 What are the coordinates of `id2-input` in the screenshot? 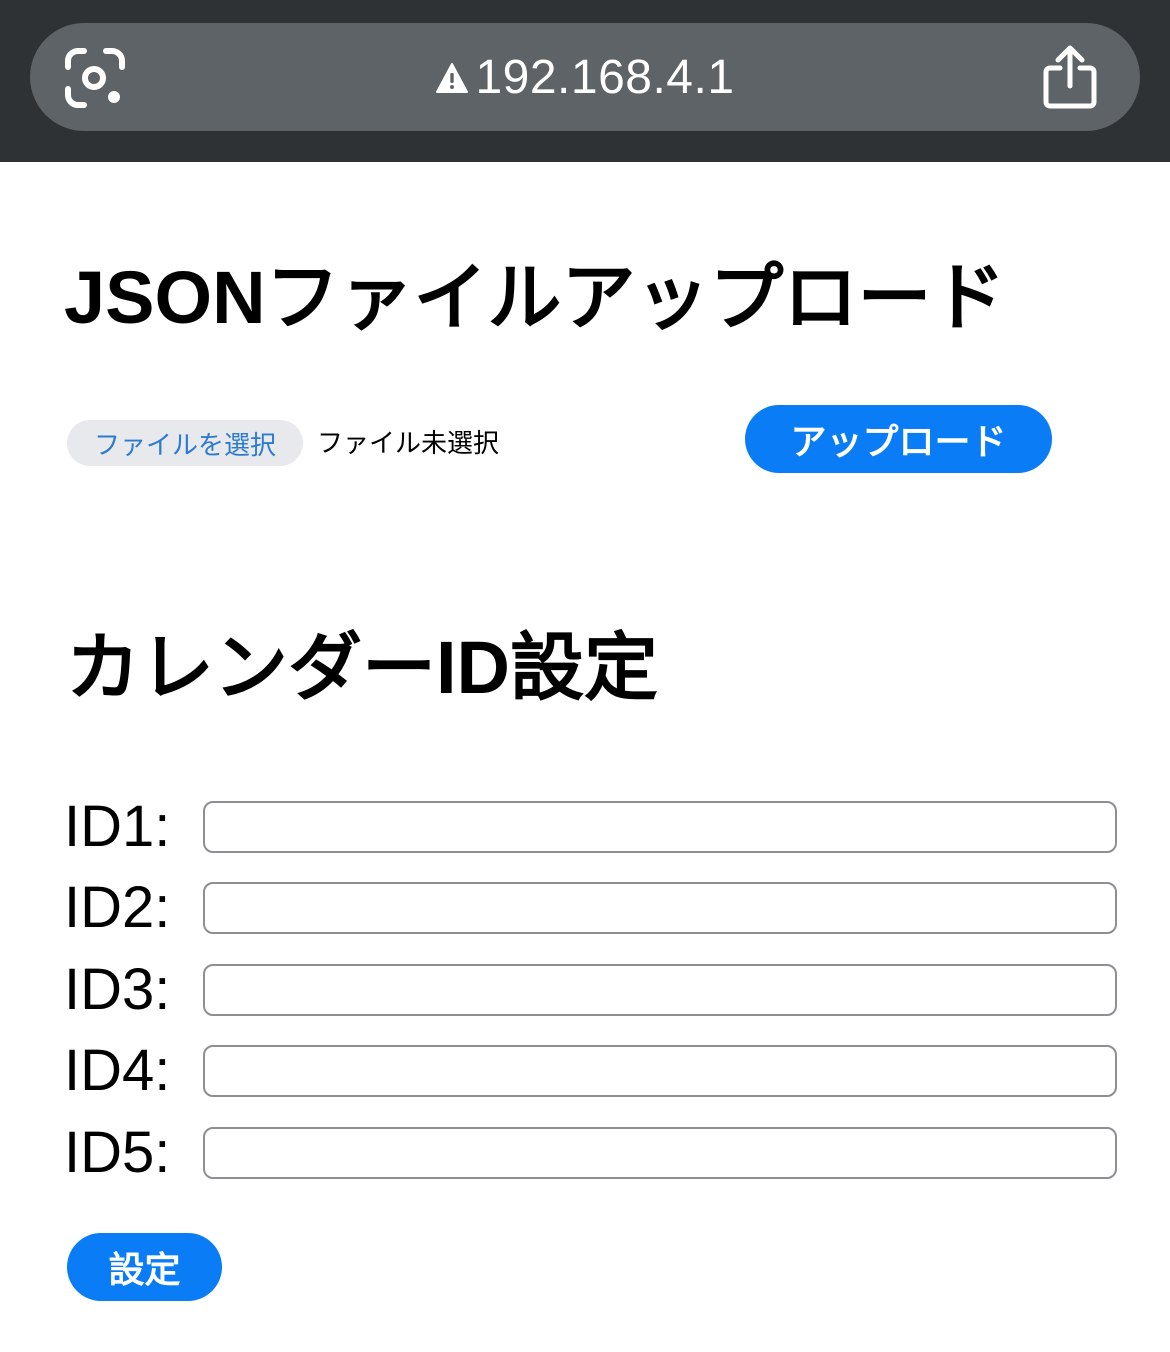 It's located at (660, 908).